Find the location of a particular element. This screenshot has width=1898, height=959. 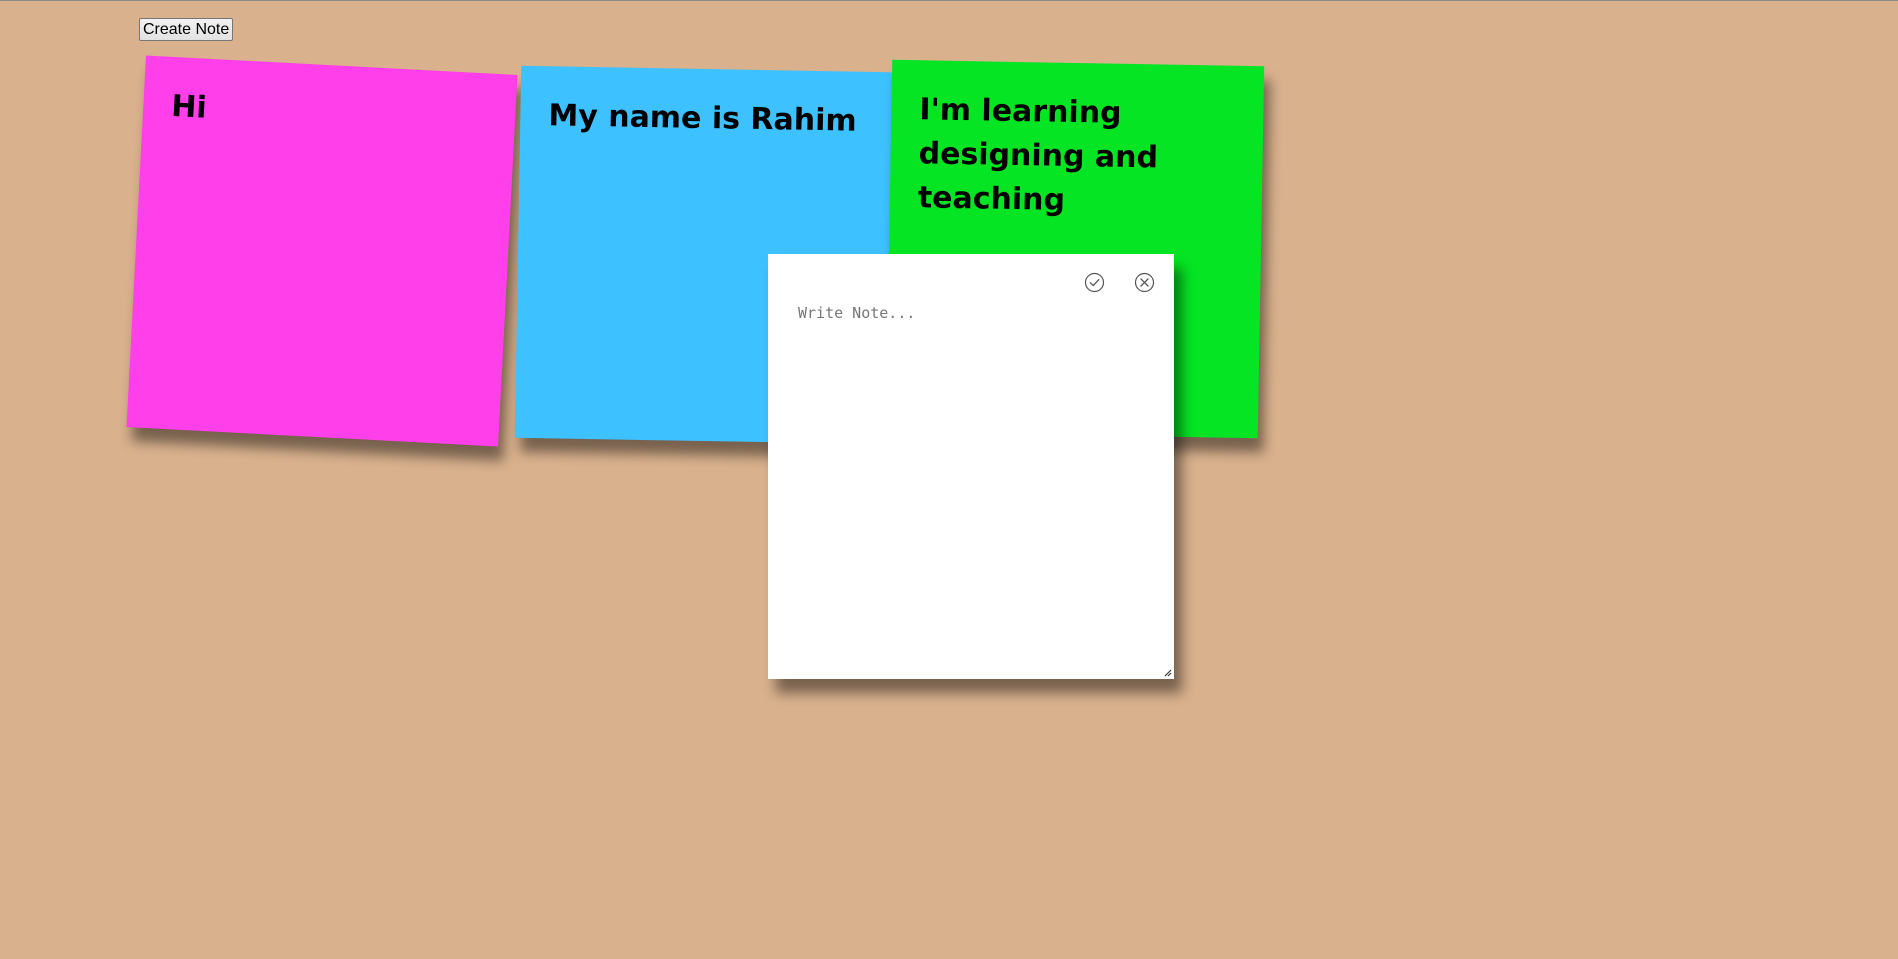

note-text: Hi is located at coordinates (189, 107).